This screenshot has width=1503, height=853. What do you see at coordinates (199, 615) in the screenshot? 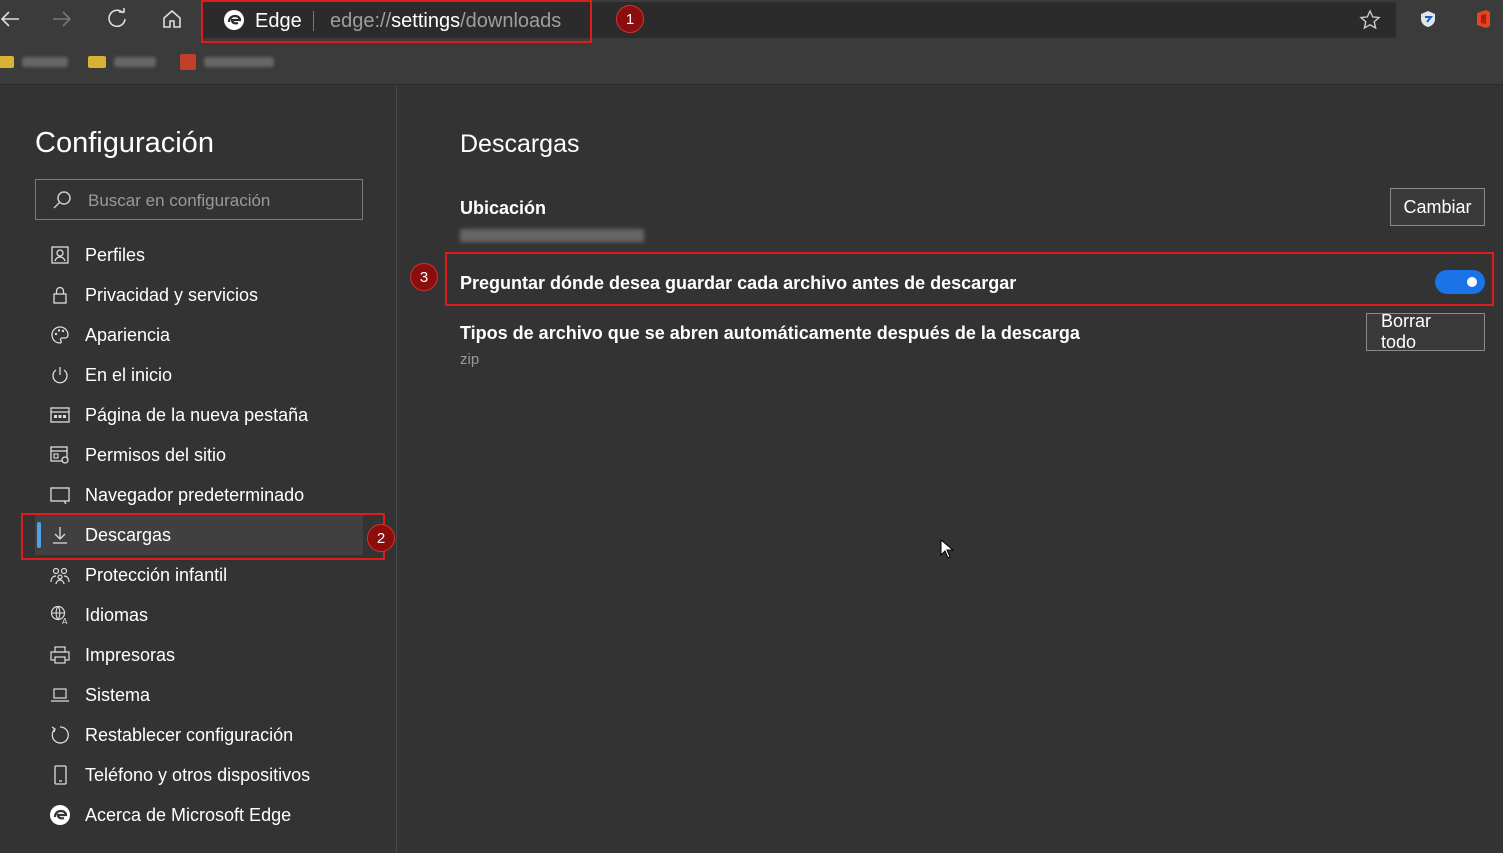
I see `sidebar-item-idiomas: A Idiomas` at bounding box center [199, 615].